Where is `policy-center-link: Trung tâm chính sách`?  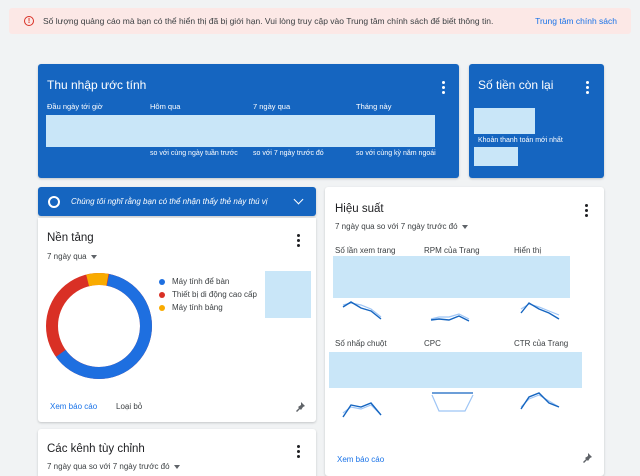 policy-center-link: Trung tâm chính sách is located at coordinates (576, 21).